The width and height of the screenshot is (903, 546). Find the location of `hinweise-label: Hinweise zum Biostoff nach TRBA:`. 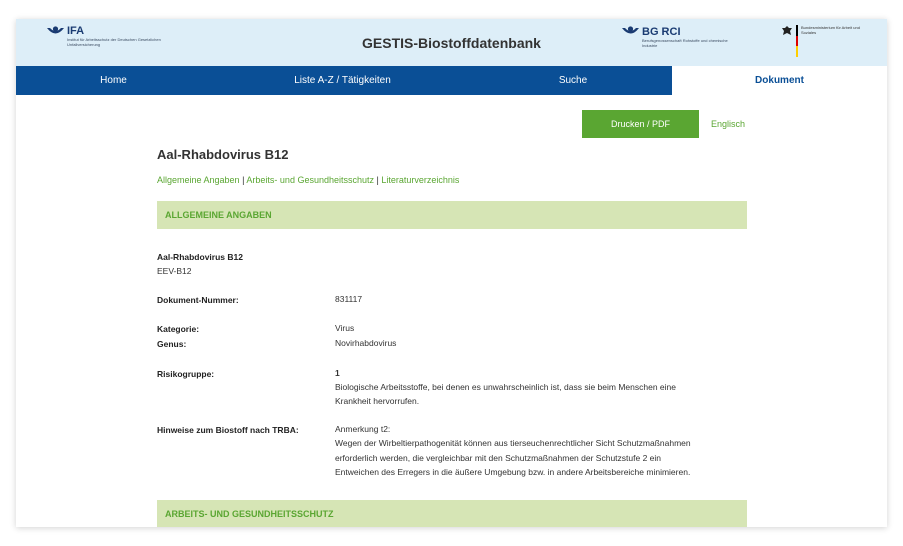

hinweise-label: Hinweise zum Biostoff nach TRBA: is located at coordinates (228, 430).